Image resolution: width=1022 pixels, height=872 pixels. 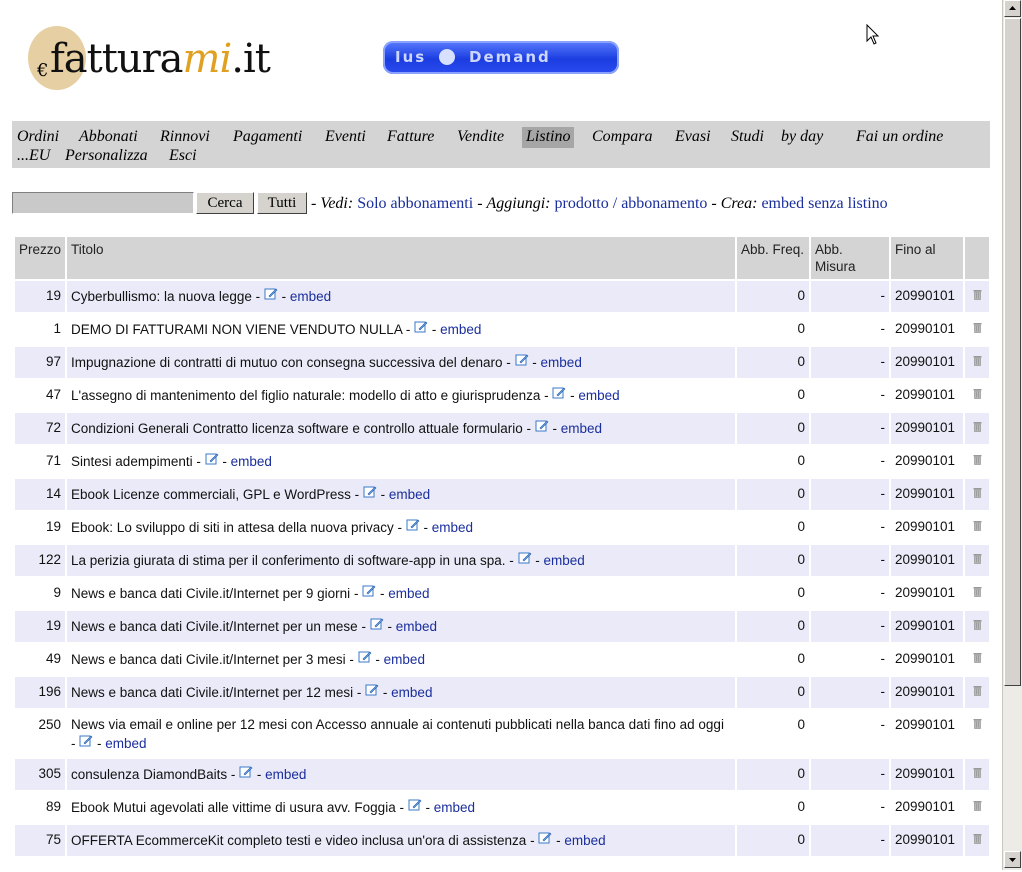 I want to click on menu-rinnovi: Rinnovi, so click(x=185, y=137).